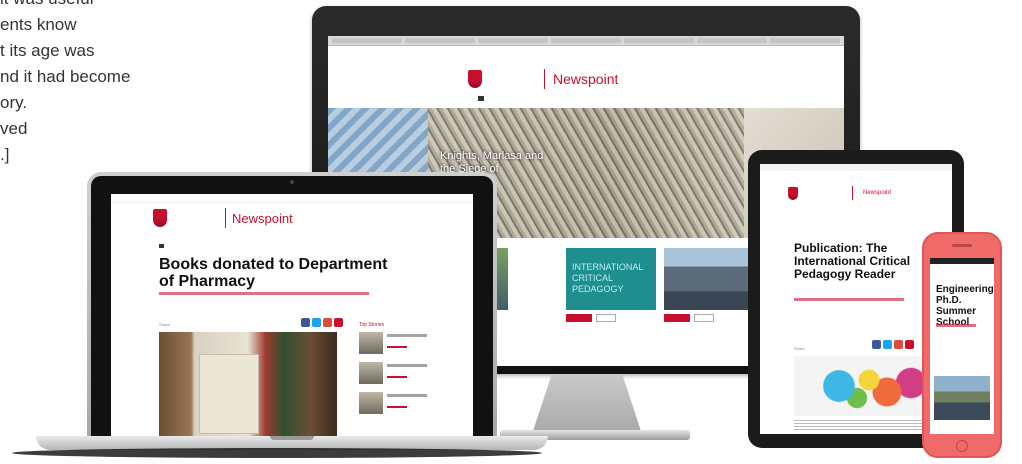 This screenshot has width=1022, height=464. I want to click on text-line: .], so click(5, 154).